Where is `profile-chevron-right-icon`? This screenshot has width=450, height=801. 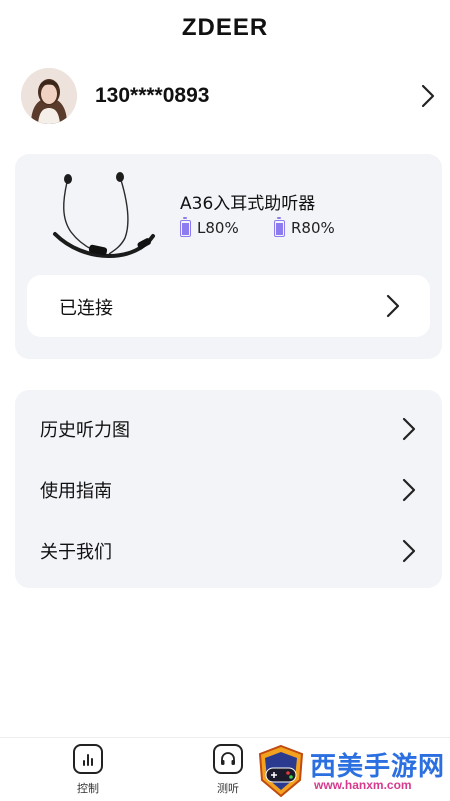
profile-chevron-right-icon is located at coordinates (428, 96).